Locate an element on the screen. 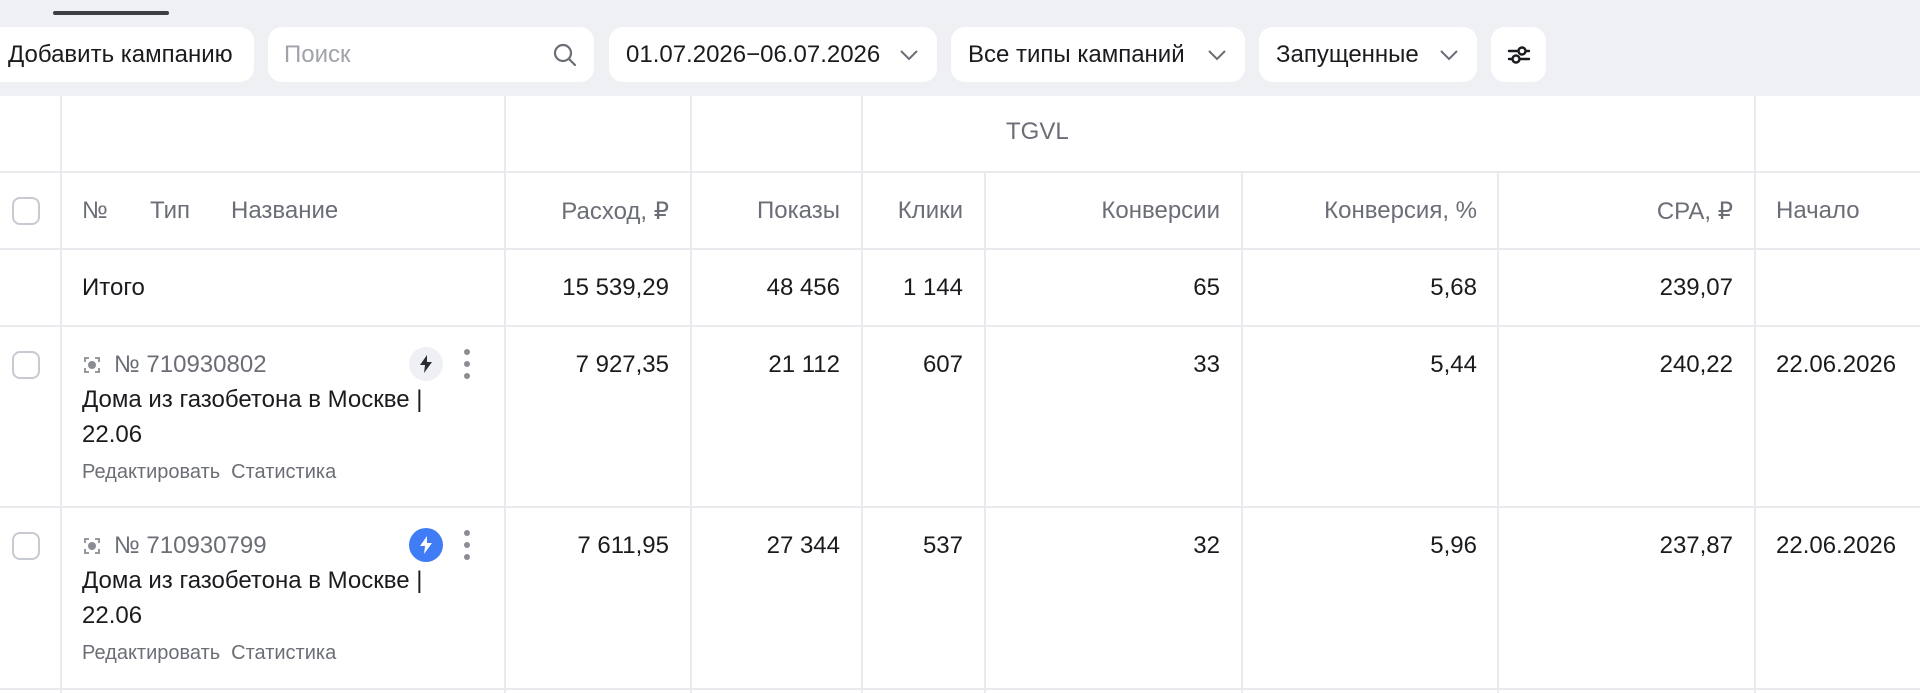  header-conversions: Конверсии is located at coordinates (1102, 211).